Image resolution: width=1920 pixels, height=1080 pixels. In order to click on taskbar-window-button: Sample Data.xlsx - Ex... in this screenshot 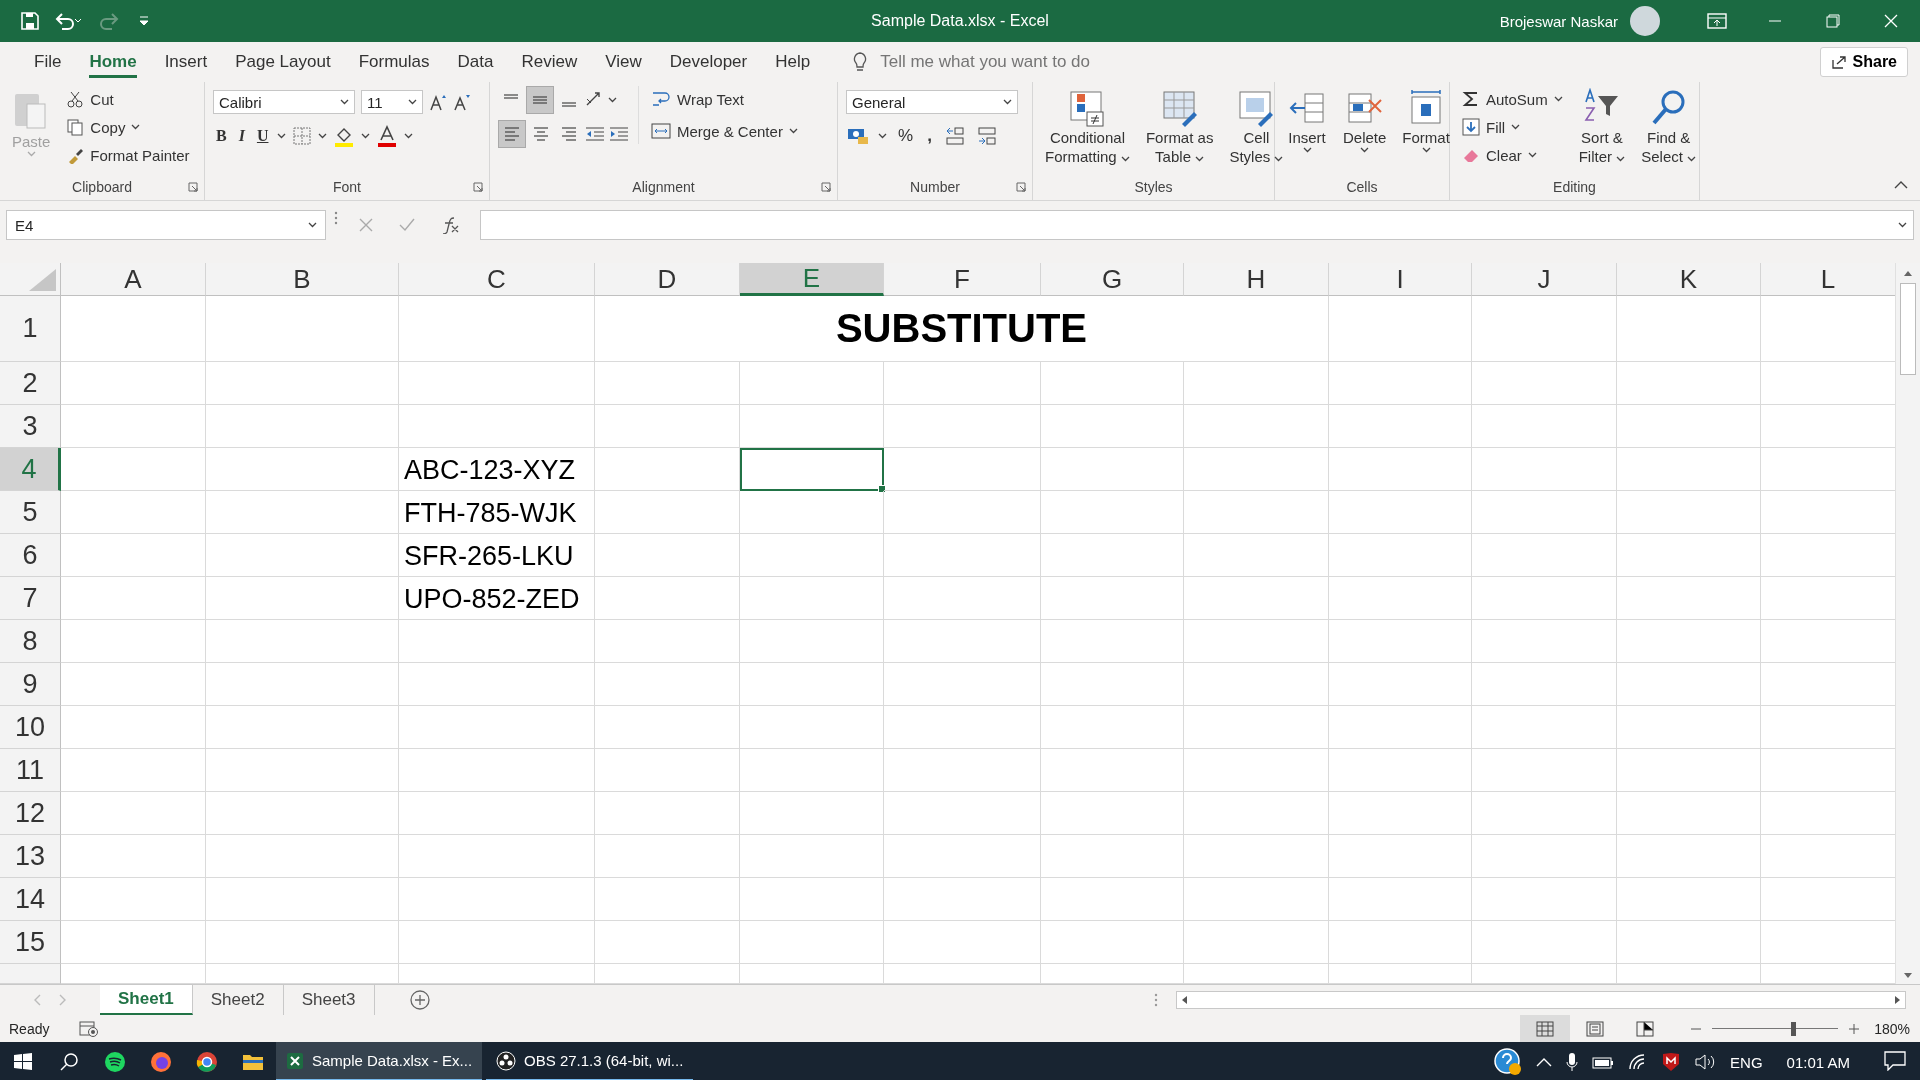, I will do `click(379, 1061)`.